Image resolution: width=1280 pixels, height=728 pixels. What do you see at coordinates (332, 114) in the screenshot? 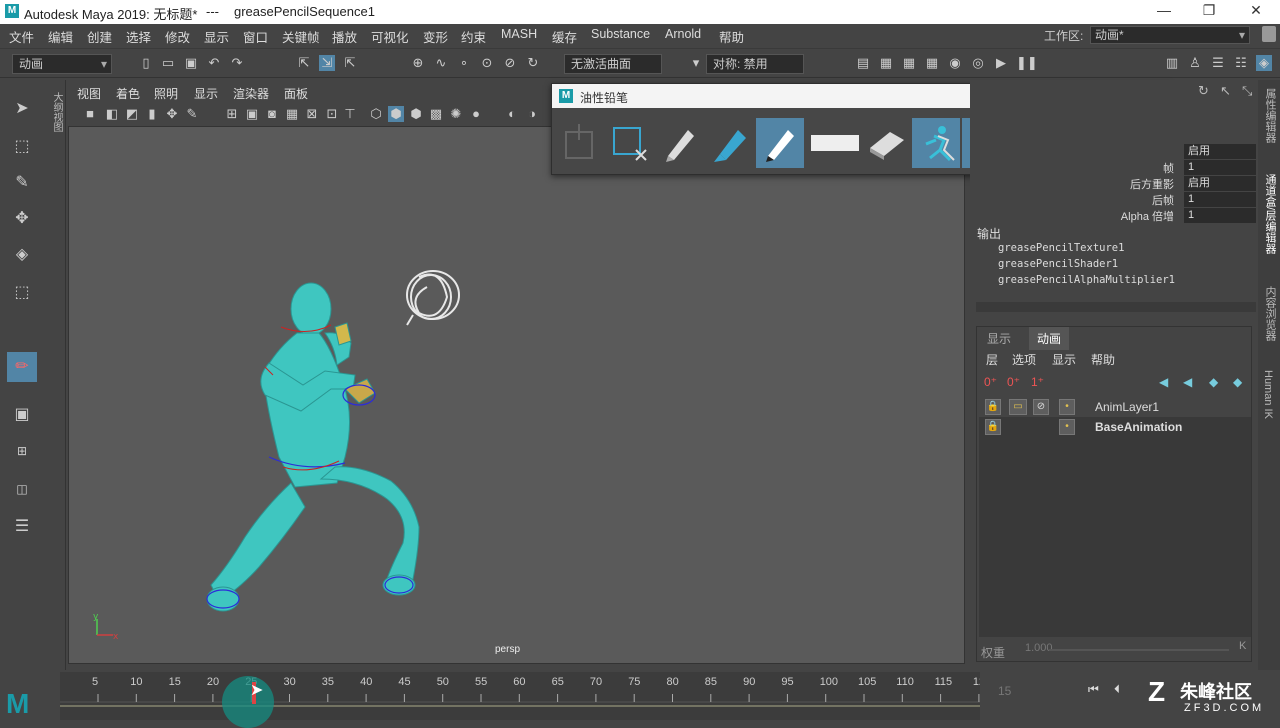
I see `safe-action-icon: ⊡` at bounding box center [332, 114].